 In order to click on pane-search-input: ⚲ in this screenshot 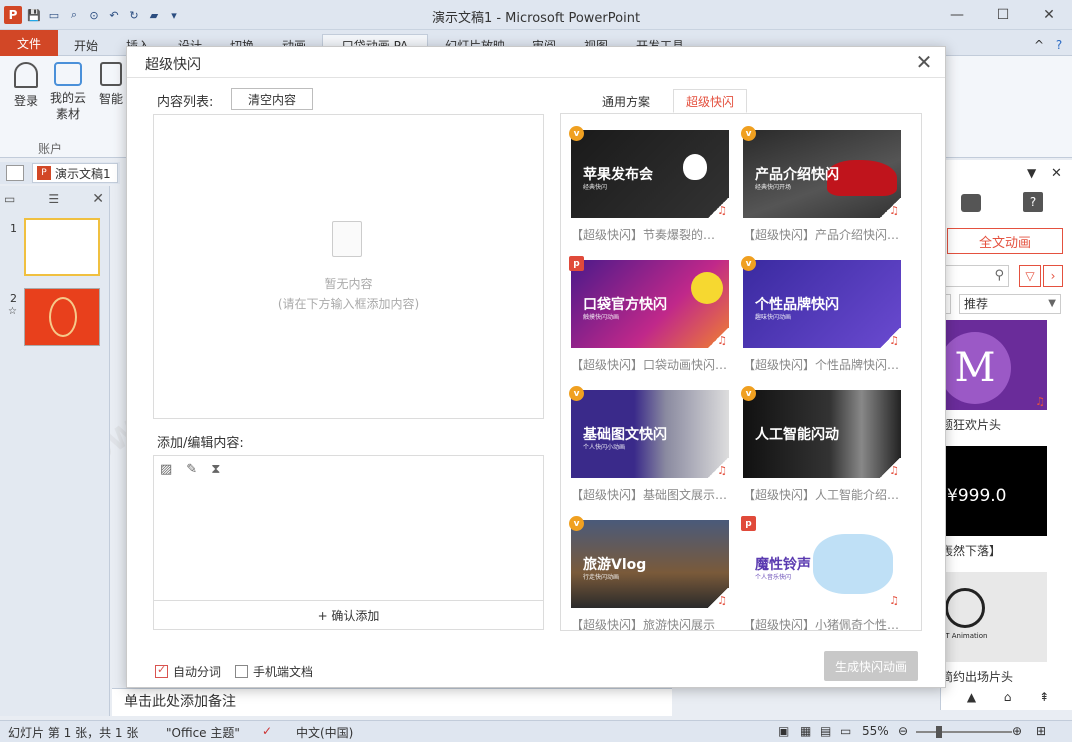, I will do `click(975, 276)`.